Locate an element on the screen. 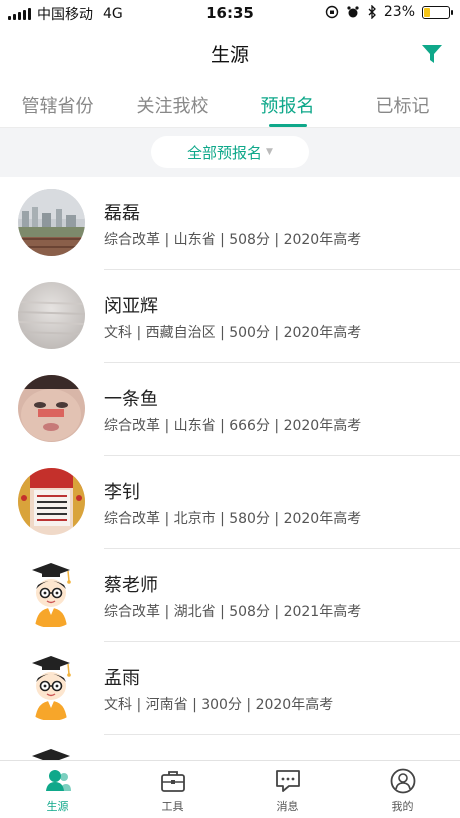 The image size is (460, 818). pre-registration-dropdown: 全部预报名 ▼ is located at coordinates (230, 152).